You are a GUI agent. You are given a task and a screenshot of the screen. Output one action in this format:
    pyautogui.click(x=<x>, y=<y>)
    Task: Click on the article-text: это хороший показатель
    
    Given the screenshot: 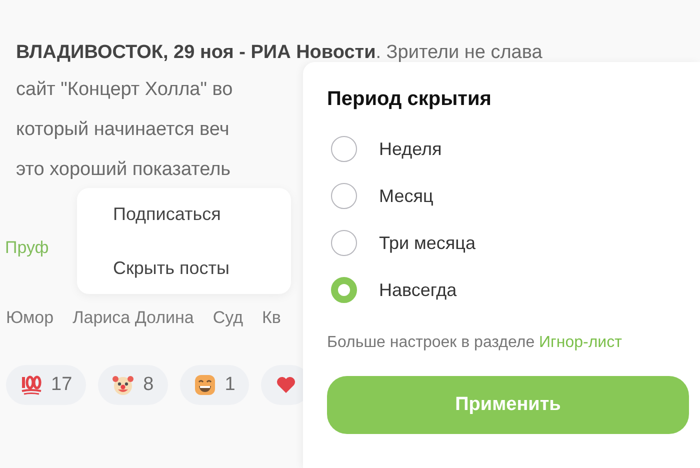 What is the action you would take?
    pyautogui.click(x=124, y=170)
    